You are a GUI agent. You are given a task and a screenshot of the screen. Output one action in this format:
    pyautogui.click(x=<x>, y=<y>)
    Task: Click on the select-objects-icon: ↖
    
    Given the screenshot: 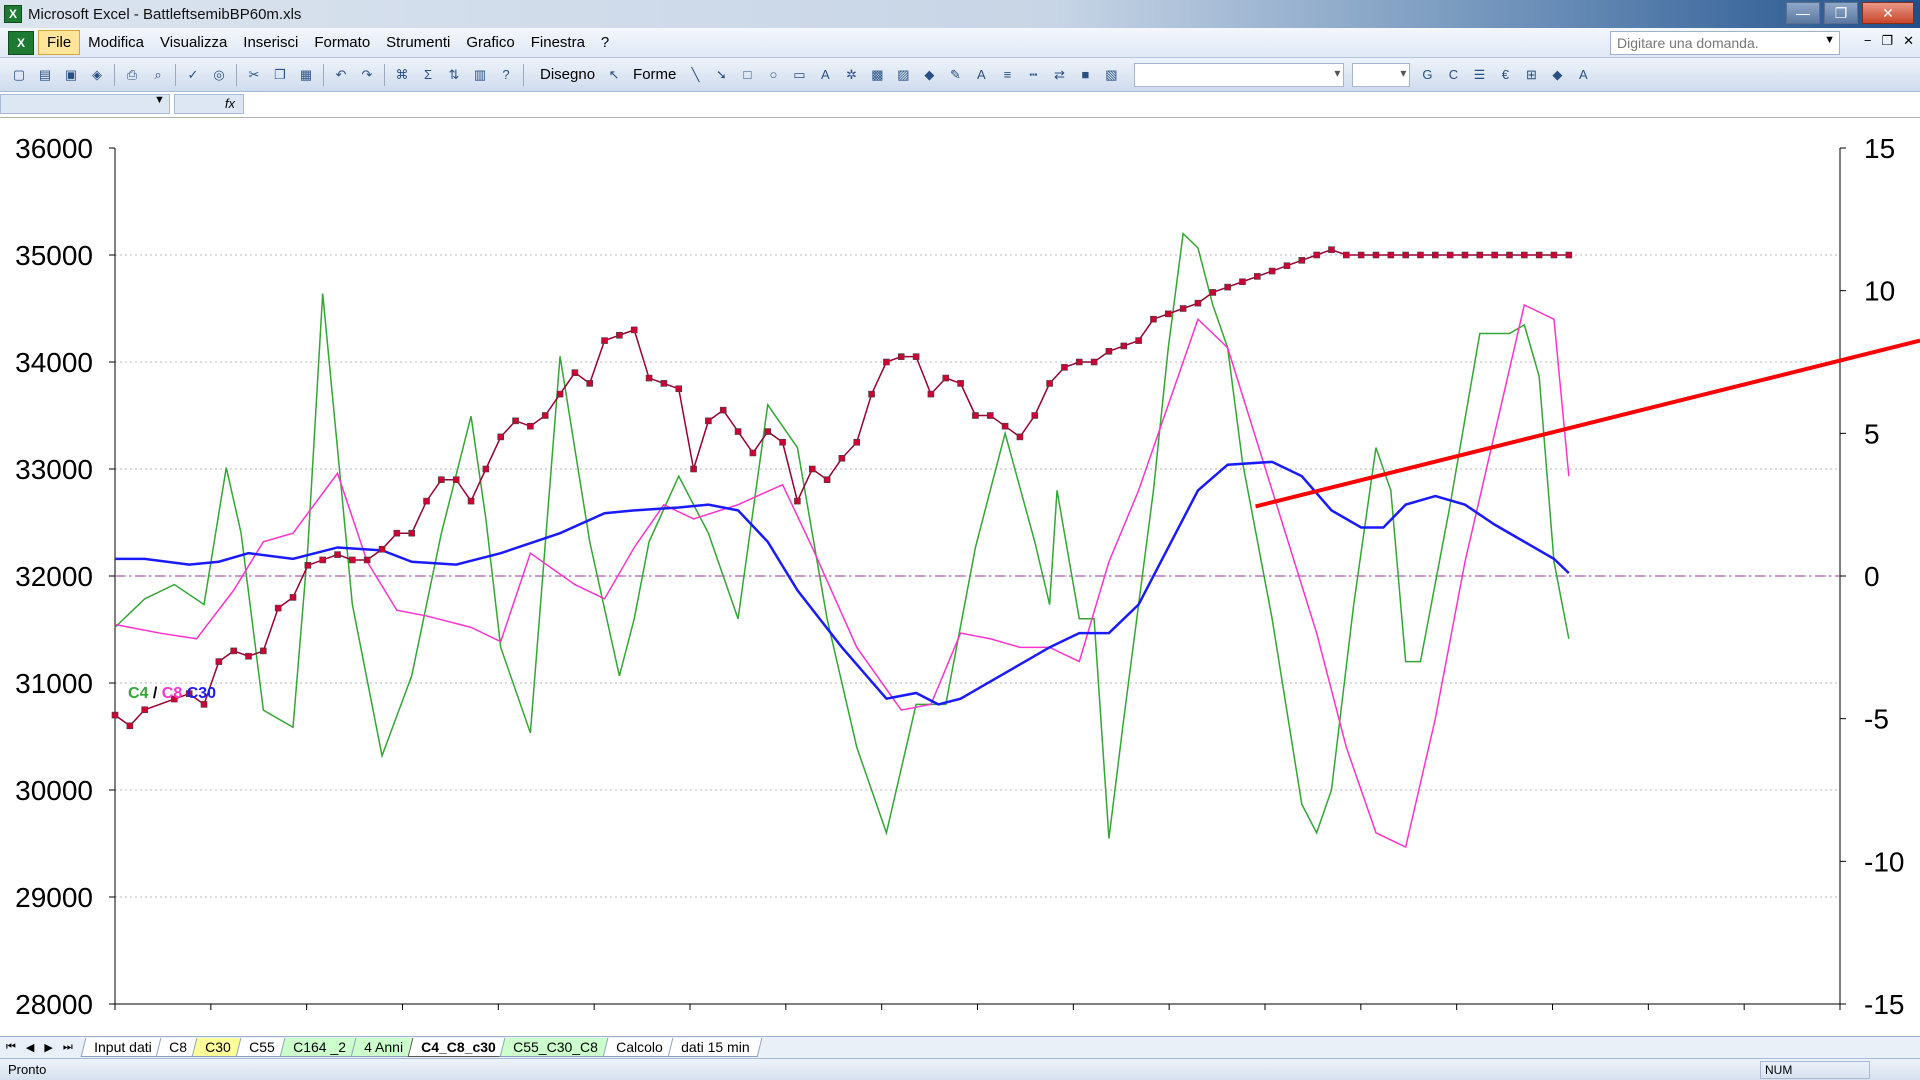 What is the action you would take?
    pyautogui.click(x=614, y=75)
    